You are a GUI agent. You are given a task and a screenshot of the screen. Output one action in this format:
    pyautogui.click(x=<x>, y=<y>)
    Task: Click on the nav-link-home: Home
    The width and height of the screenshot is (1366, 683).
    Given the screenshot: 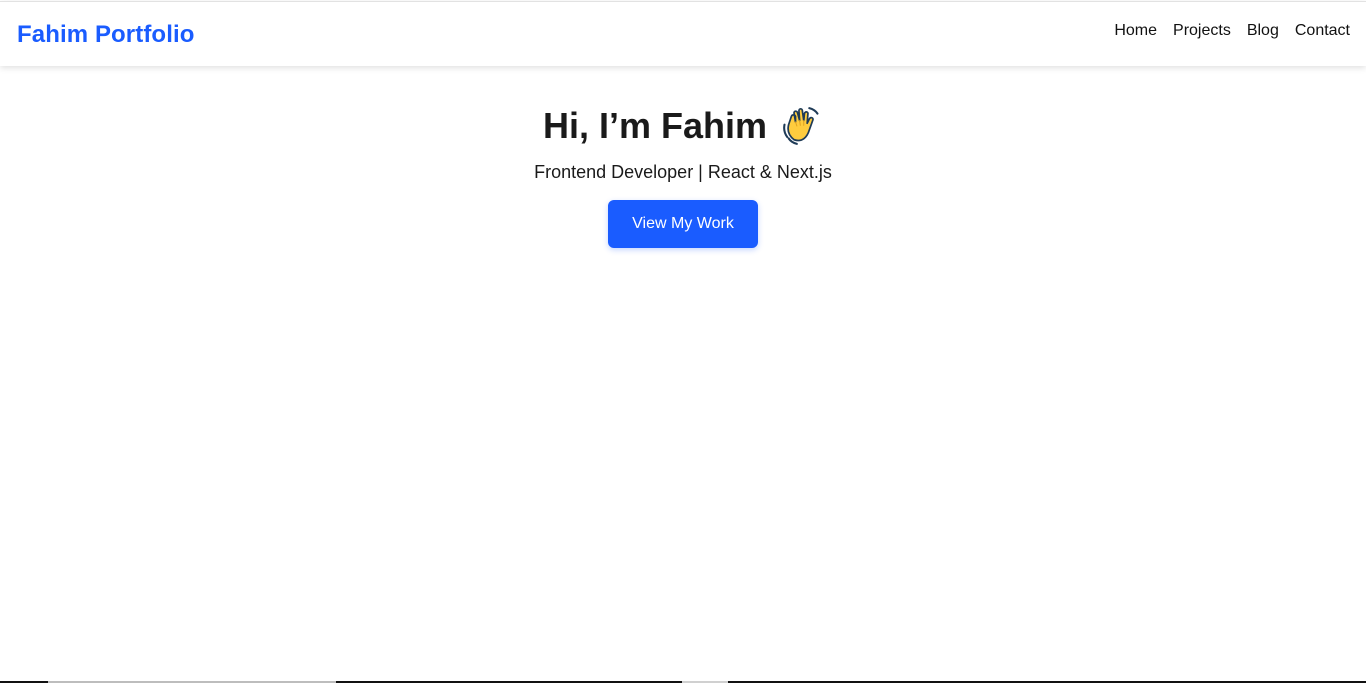 What is the action you would take?
    pyautogui.click(x=1135, y=30)
    